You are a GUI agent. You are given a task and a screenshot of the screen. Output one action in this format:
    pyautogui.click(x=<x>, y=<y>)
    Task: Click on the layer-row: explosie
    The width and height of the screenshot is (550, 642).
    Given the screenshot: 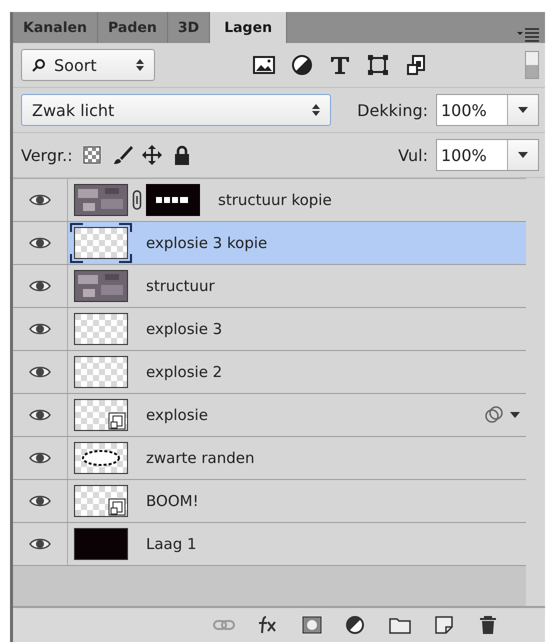 What is the action you would take?
    pyautogui.click(x=269, y=415)
    